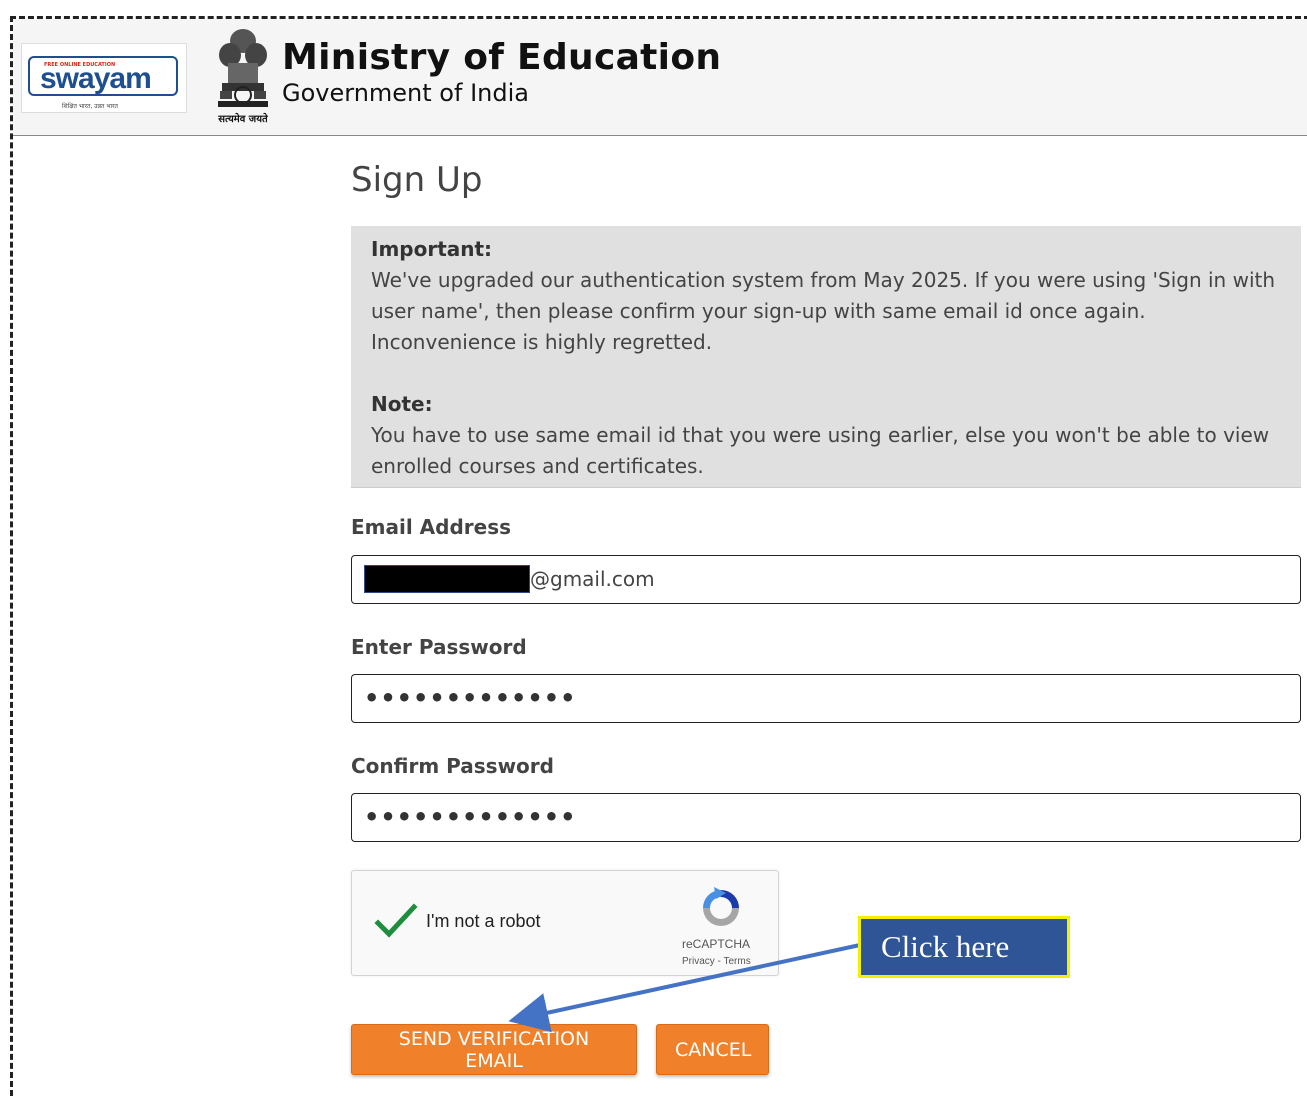  What do you see at coordinates (716, 961) in the screenshot?
I see `recaptcha-privacy-terms-link: Privacy - Terms` at bounding box center [716, 961].